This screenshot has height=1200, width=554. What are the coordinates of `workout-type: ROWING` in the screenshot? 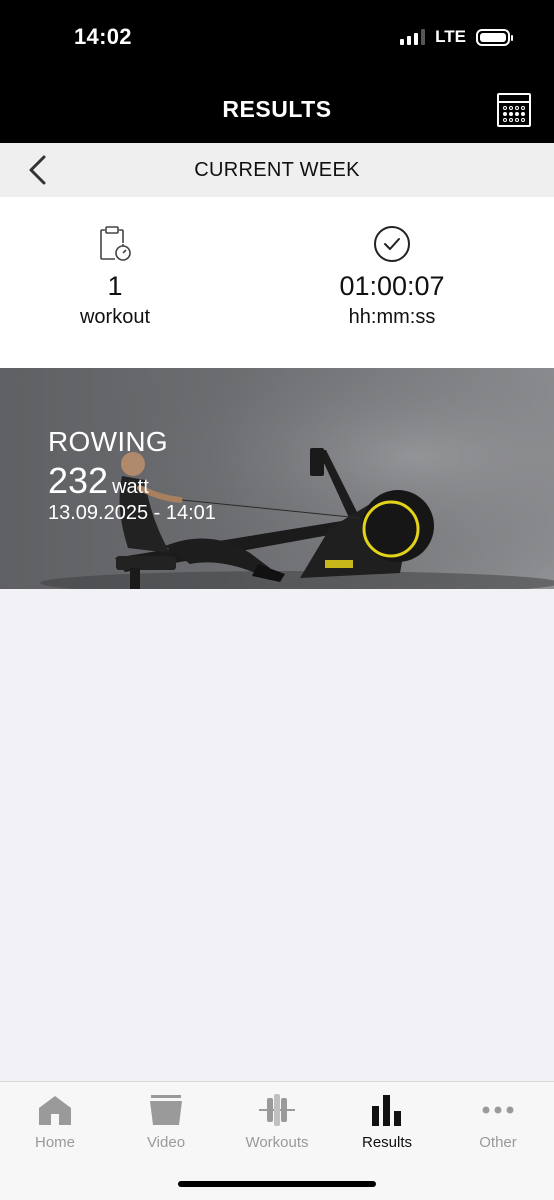 It's located at (108, 441).